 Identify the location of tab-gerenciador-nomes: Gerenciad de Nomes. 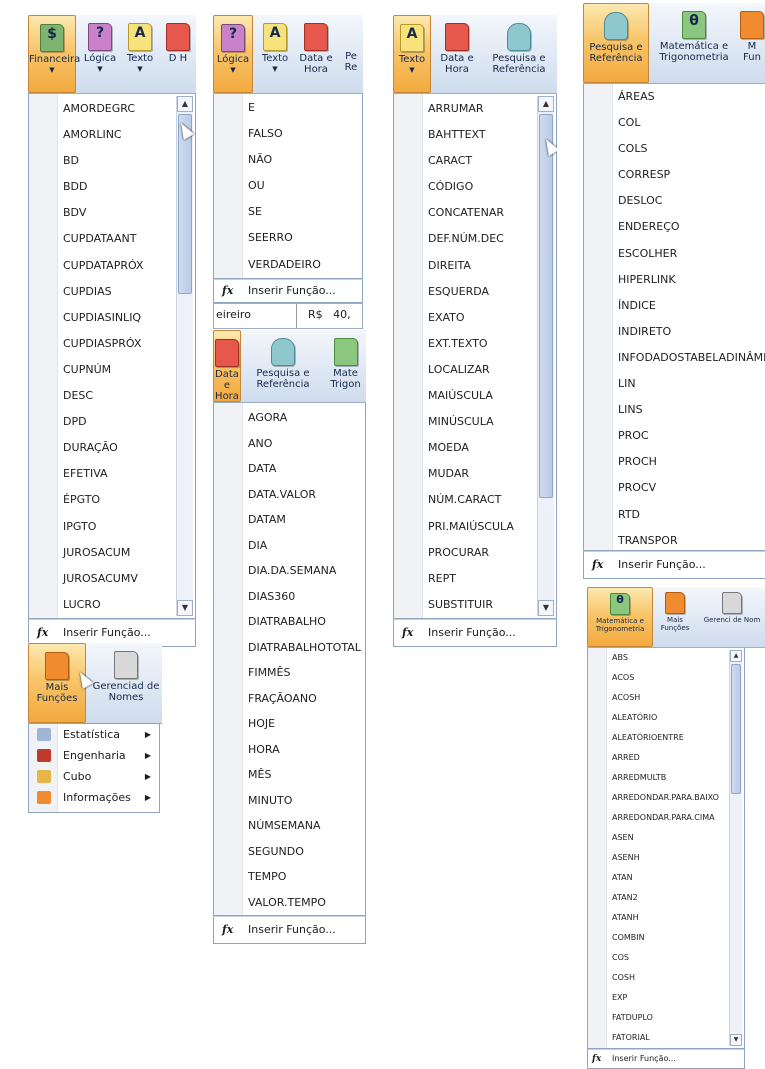
(126, 682).